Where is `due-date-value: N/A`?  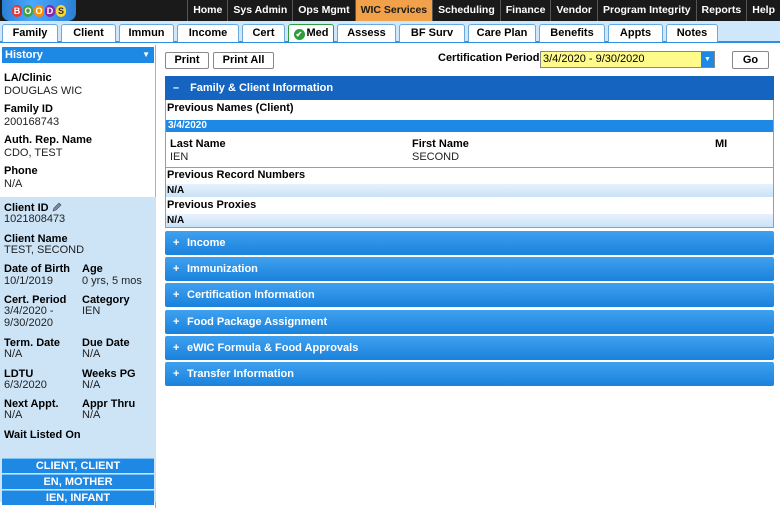 due-date-value: N/A is located at coordinates (91, 354).